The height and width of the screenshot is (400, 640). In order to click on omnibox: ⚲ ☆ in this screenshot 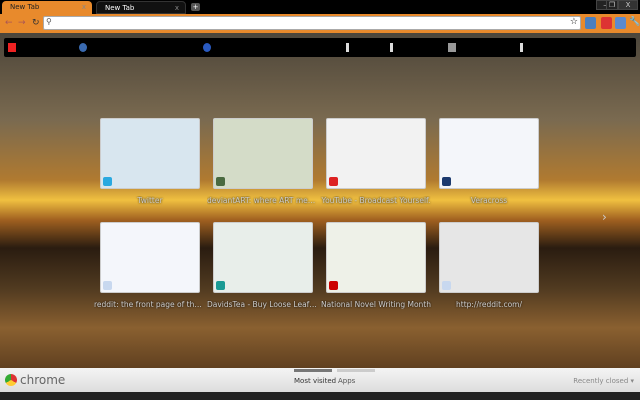, I will do `click(312, 23)`.